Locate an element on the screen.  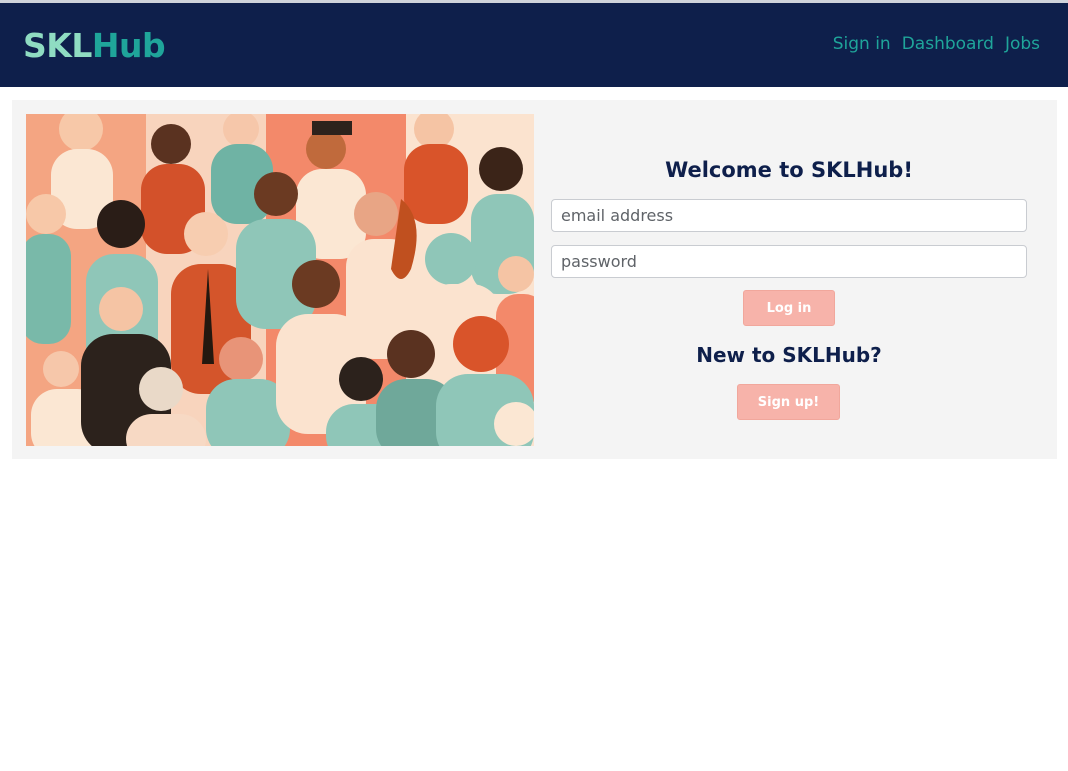
nav-links: Sign in Dashboard Jobs is located at coordinates (936, 44).